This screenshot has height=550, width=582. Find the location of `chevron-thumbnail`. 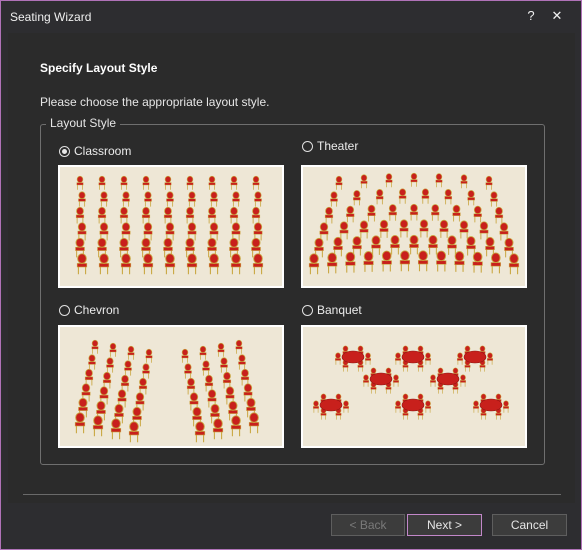

chevron-thumbnail is located at coordinates (171, 386).